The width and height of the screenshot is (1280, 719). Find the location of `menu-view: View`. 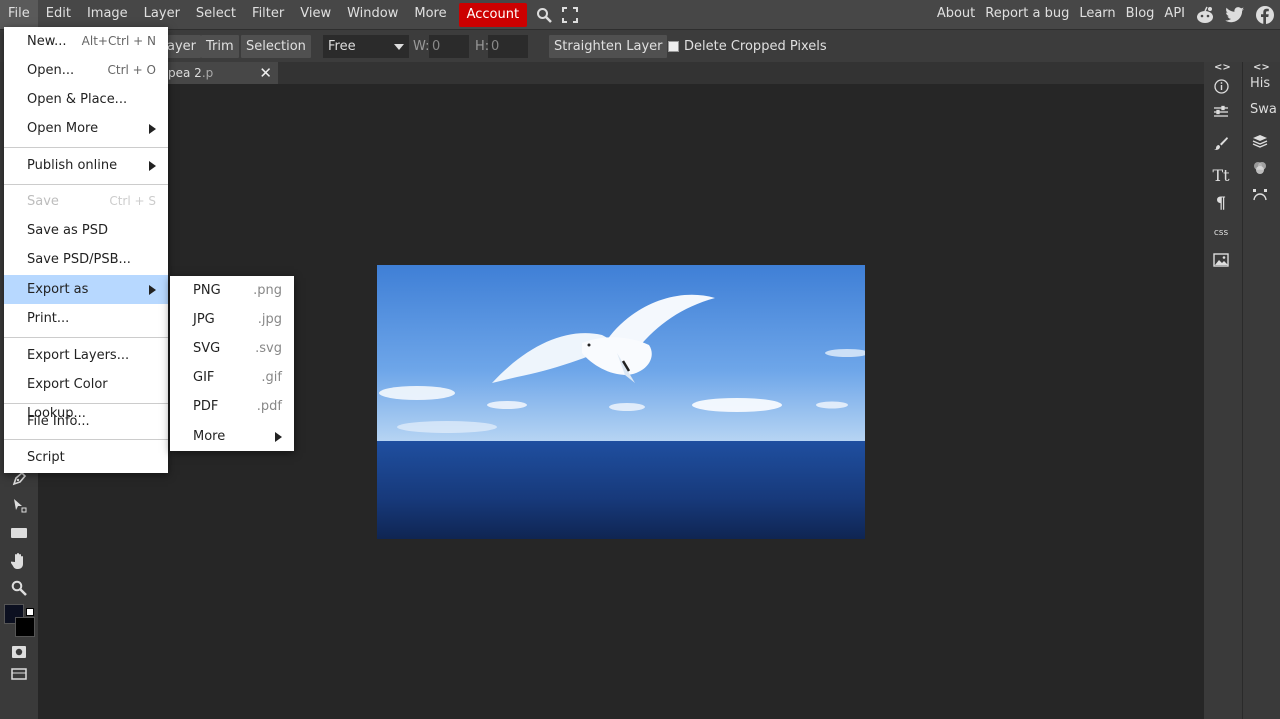

menu-view: View is located at coordinates (315, 14).